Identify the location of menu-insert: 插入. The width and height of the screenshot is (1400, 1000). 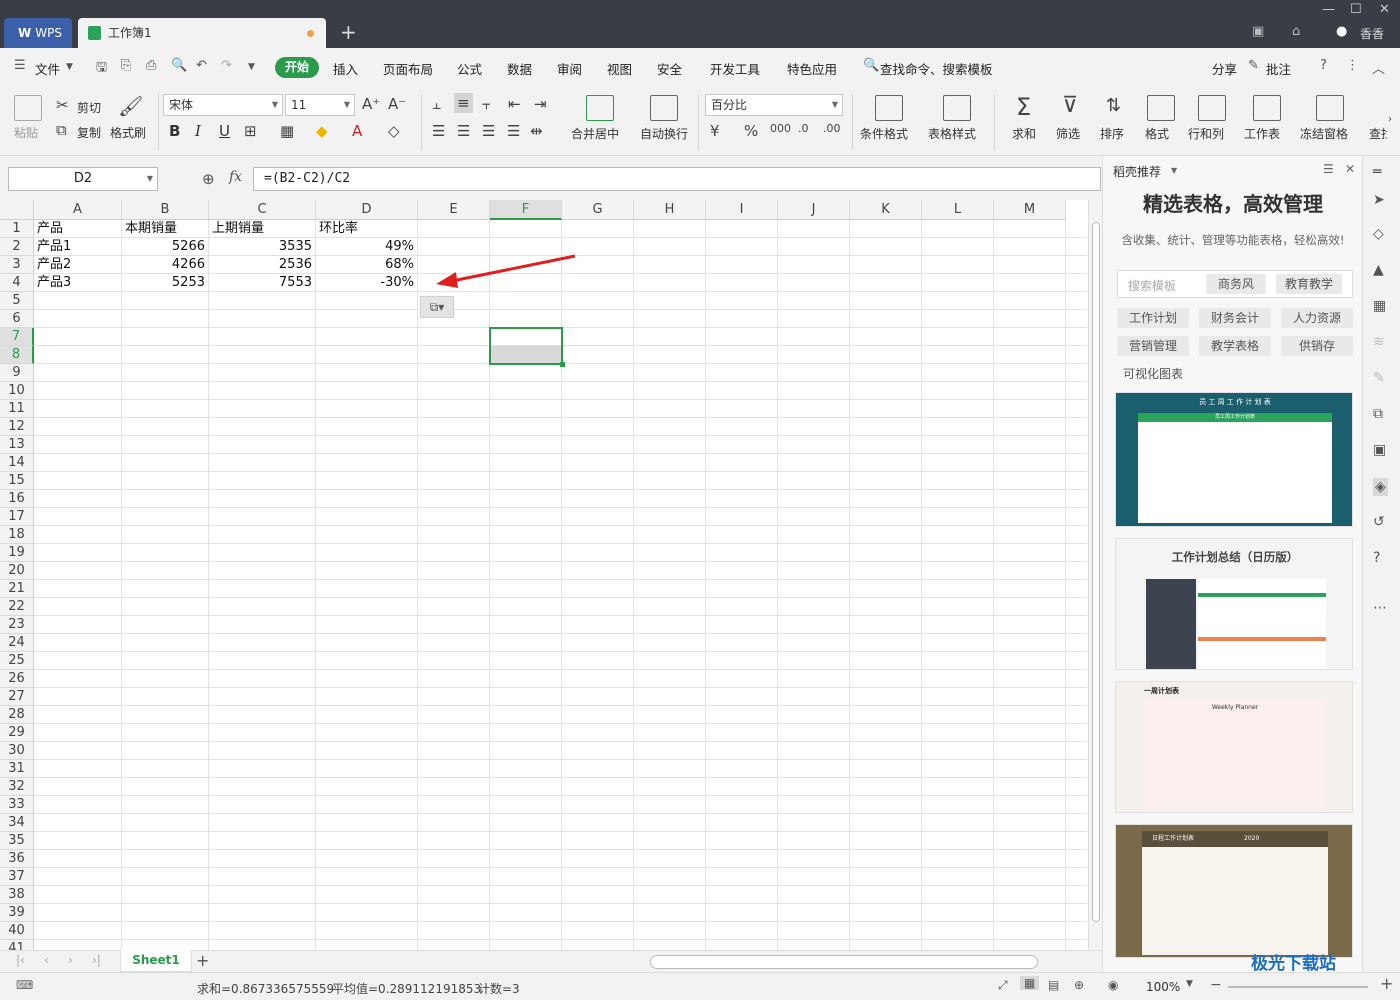
(345, 68).